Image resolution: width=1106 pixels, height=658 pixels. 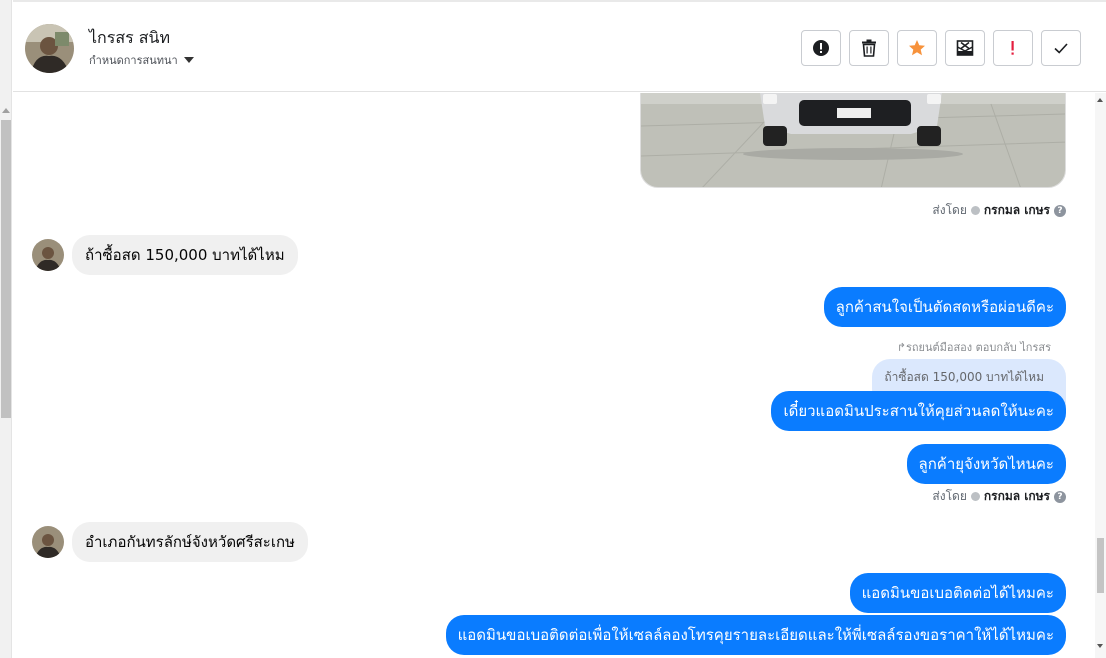 I want to click on mail-x-icon, so click(x=965, y=48).